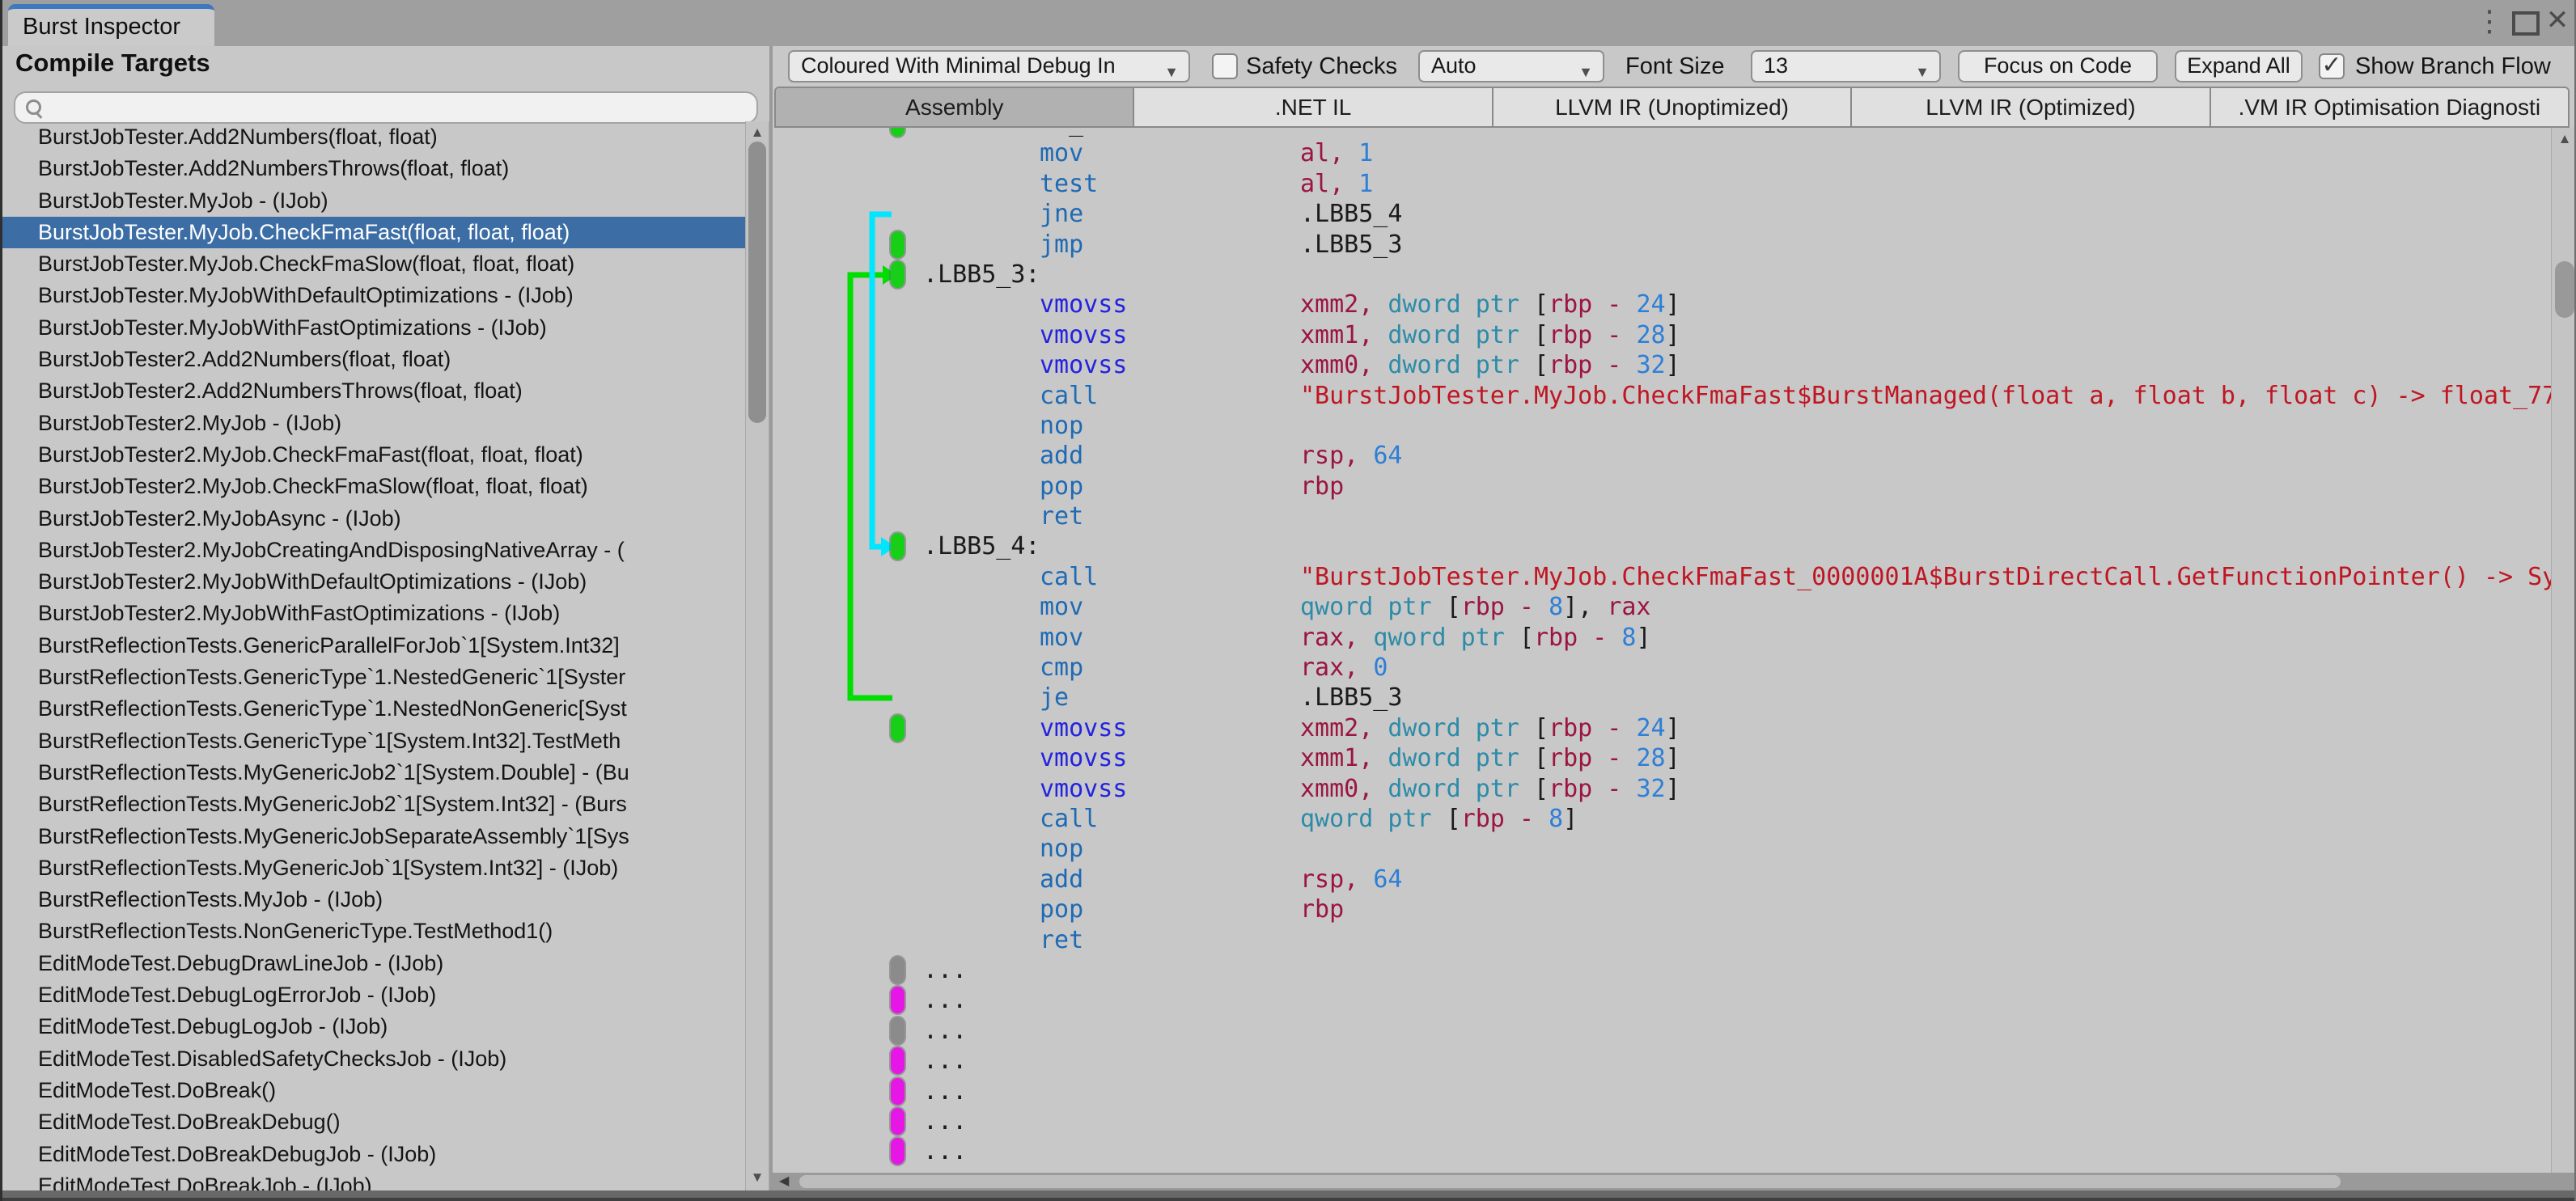 The image size is (2576, 1201). I want to click on compile-target-item: EditModeTest.DoBreak(), so click(373, 1090).